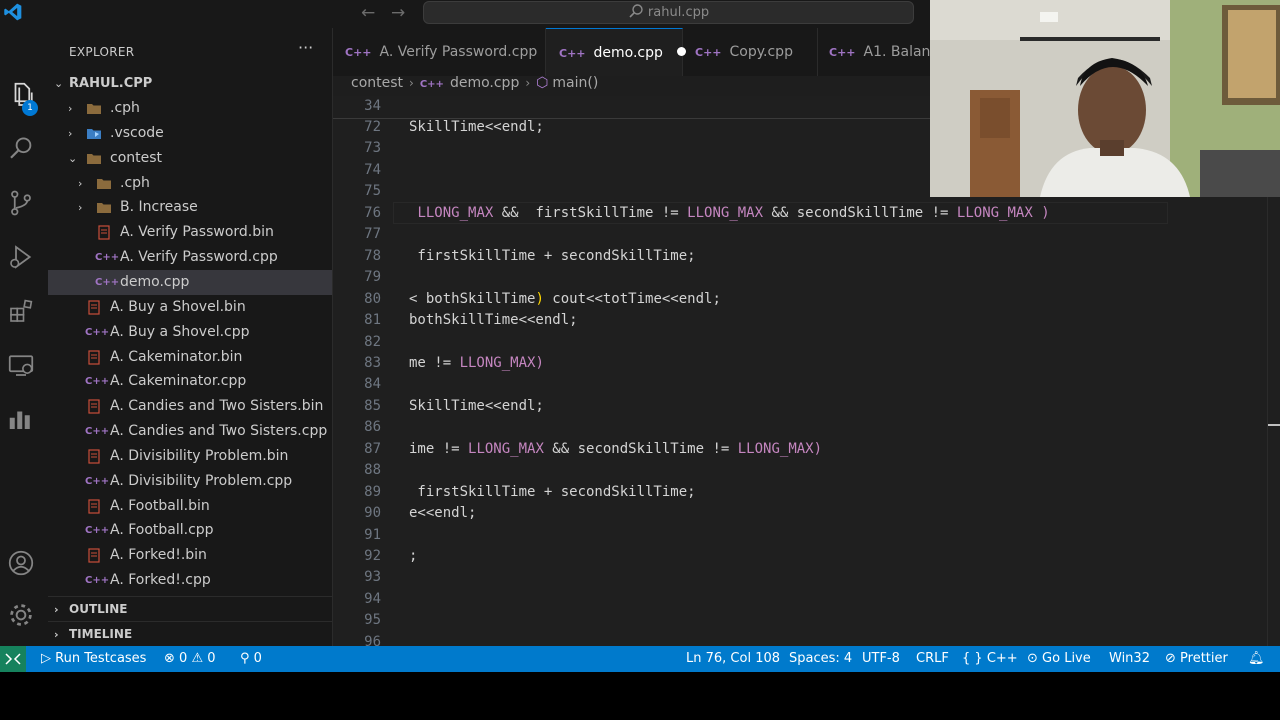 The image size is (1280, 720). What do you see at coordinates (159, 207) in the screenshot?
I see `tree-item-label: B. Increase` at bounding box center [159, 207].